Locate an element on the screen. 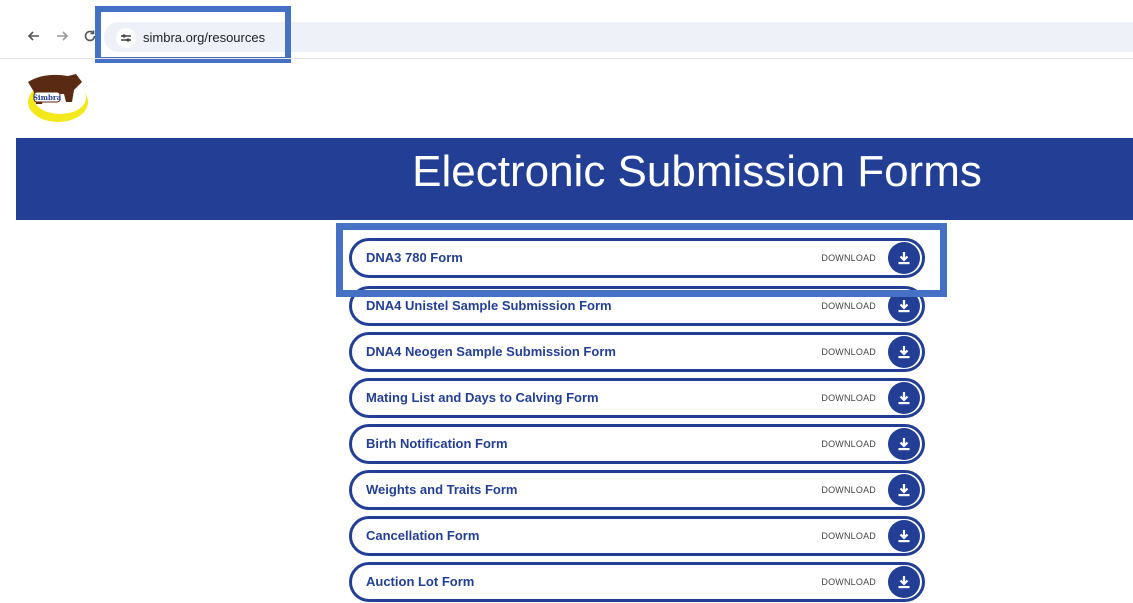  form-name: Auction Lot Form is located at coordinates (420, 582).